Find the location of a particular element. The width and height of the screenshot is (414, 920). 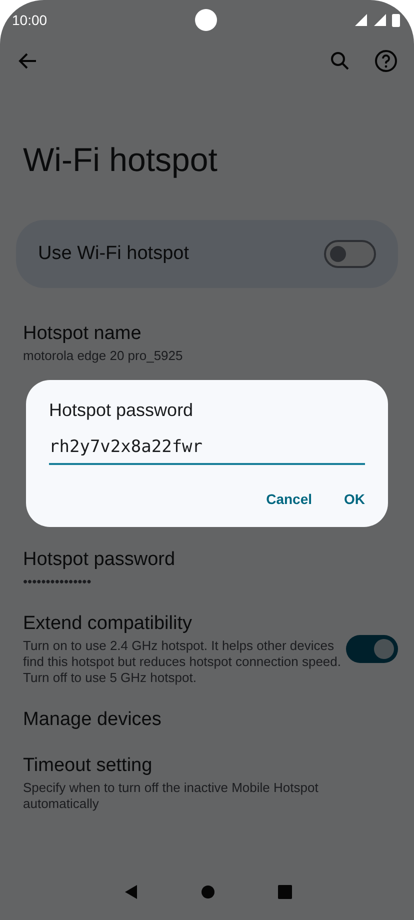

setting-summary: Specify when to turn off the inactive Mobile Hotspot automatically is located at coordinates (171, 796).